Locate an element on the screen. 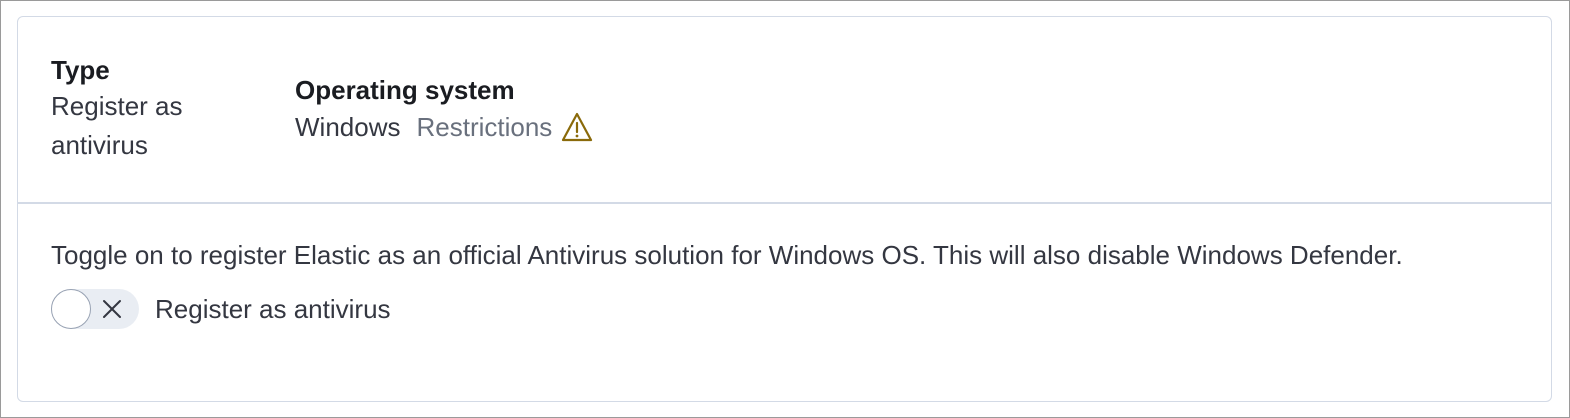 This screenshot has height=418, width=1570. switch-knob is located at coordinates (71, 309).